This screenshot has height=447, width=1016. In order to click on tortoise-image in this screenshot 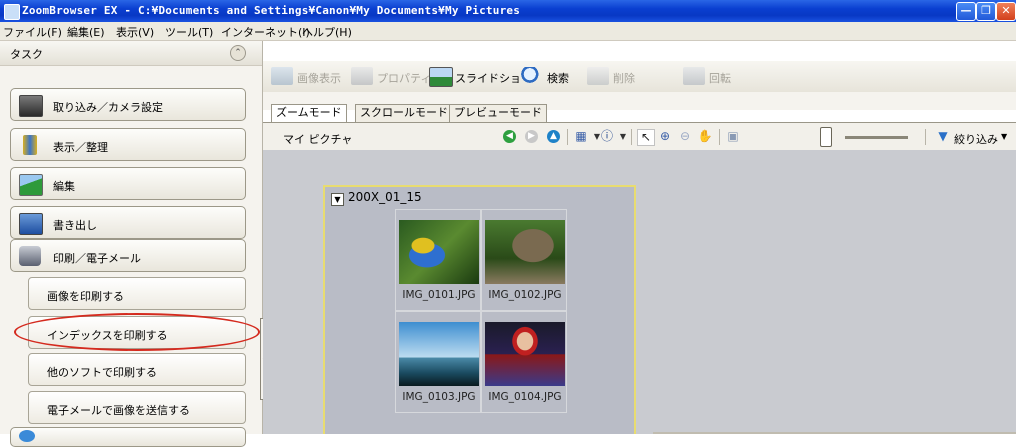, I will do `click(525, 252)`.